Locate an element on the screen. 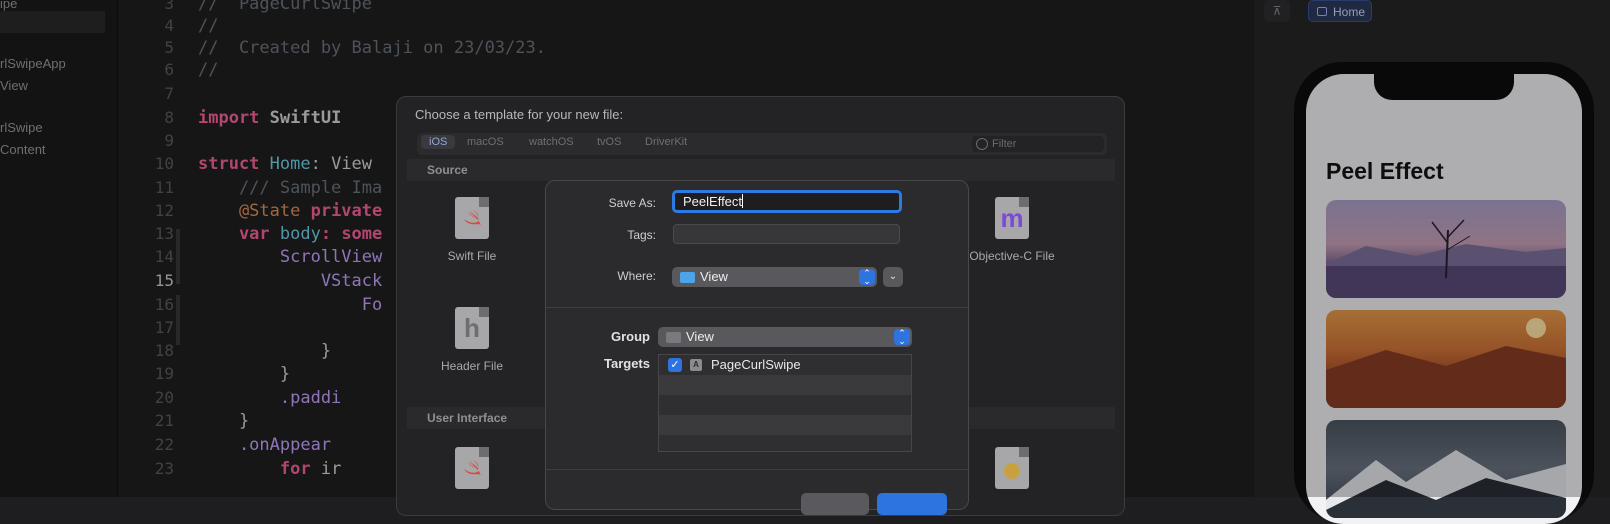 The height and width of the screenshot is (524, 1610). tree-image is located at coordinates (1446, 258).